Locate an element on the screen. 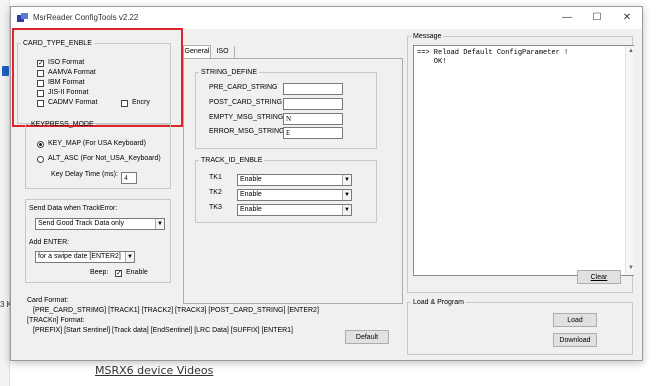  maximize-button: ☐ is located at coordinates (597, 18).